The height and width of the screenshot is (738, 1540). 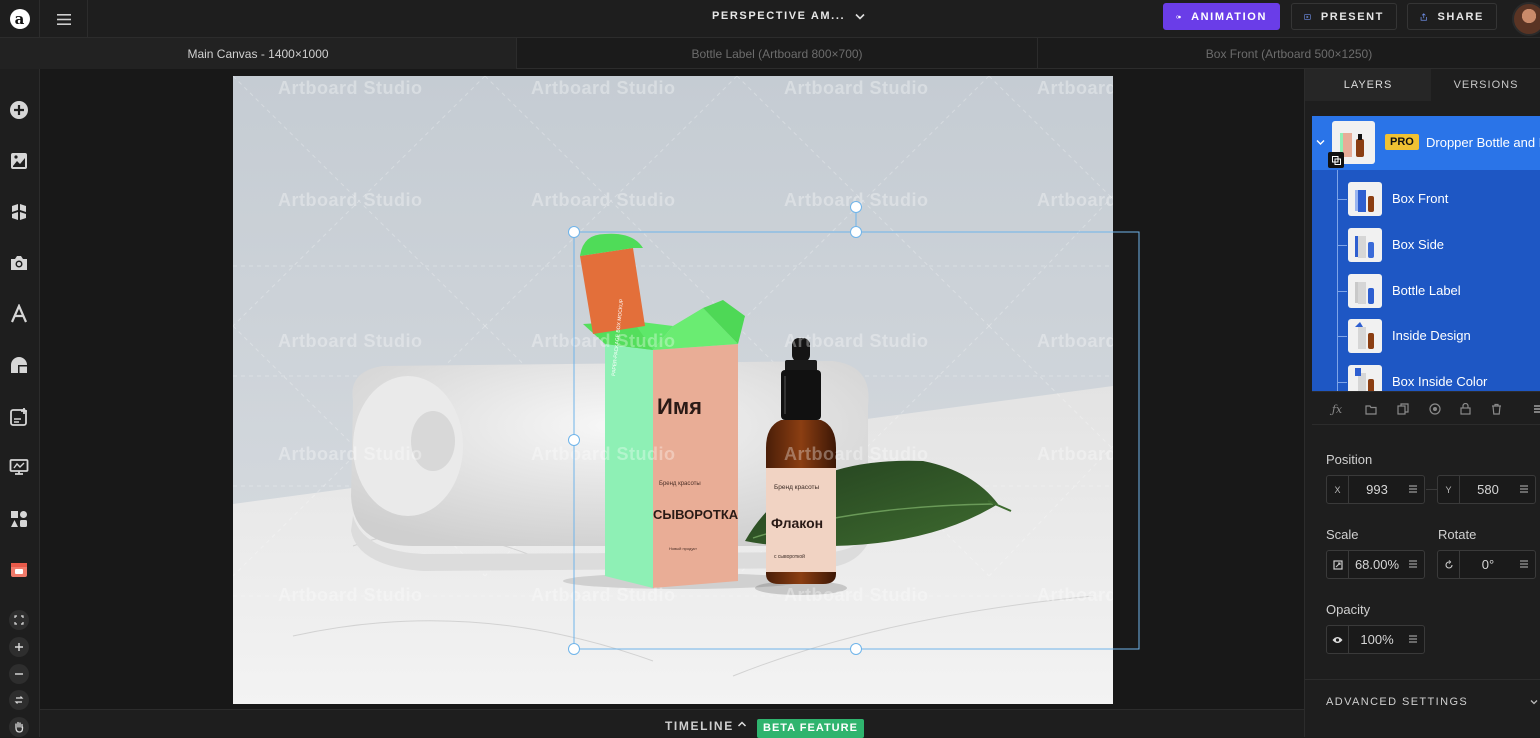 What do you see at coordinates (1349, 459) in the screenshot?
I see `position-label: Position` at bounding box center [1349, 459].